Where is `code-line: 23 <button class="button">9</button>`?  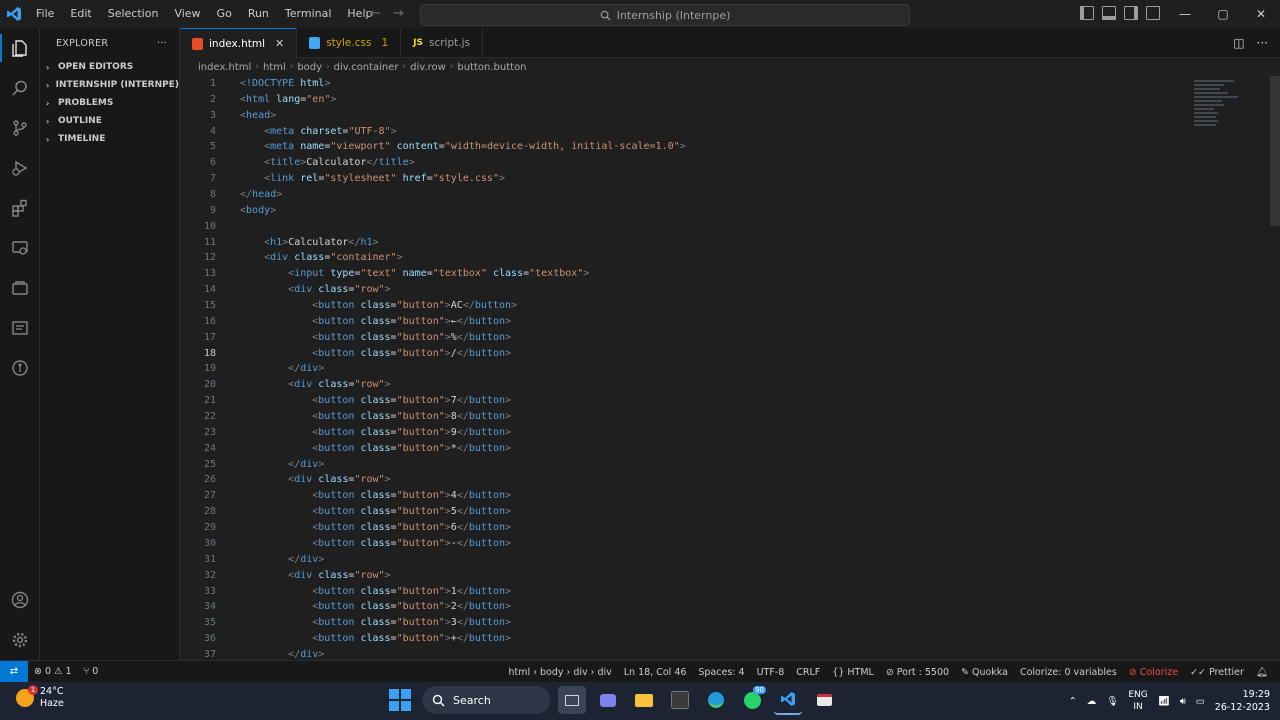 code-line: 23 <button class="button">9</button> is located at coordinates (730, 433).